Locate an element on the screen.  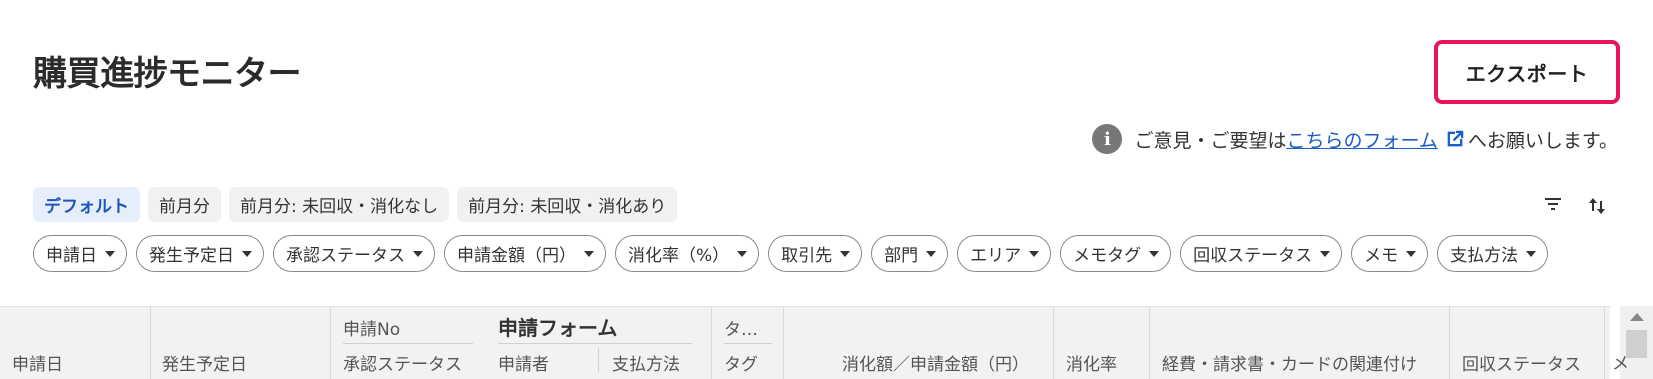
view-chip-last-month-uncollected-consumed: 前月分: 未回収・消化あり is located at coordinates (567, 204).